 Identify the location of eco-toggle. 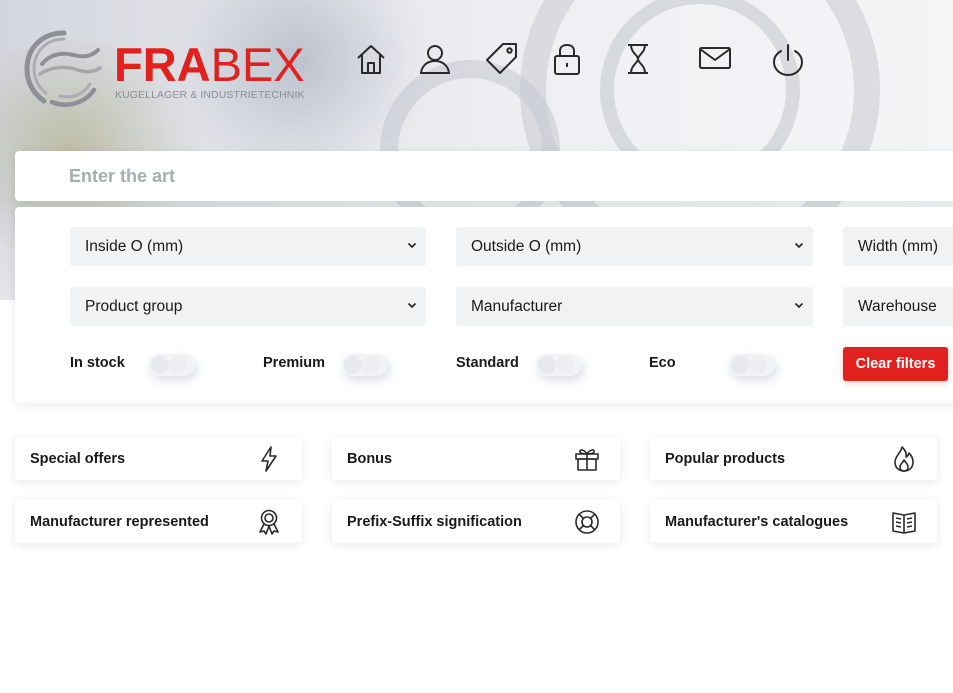
(752, 365).